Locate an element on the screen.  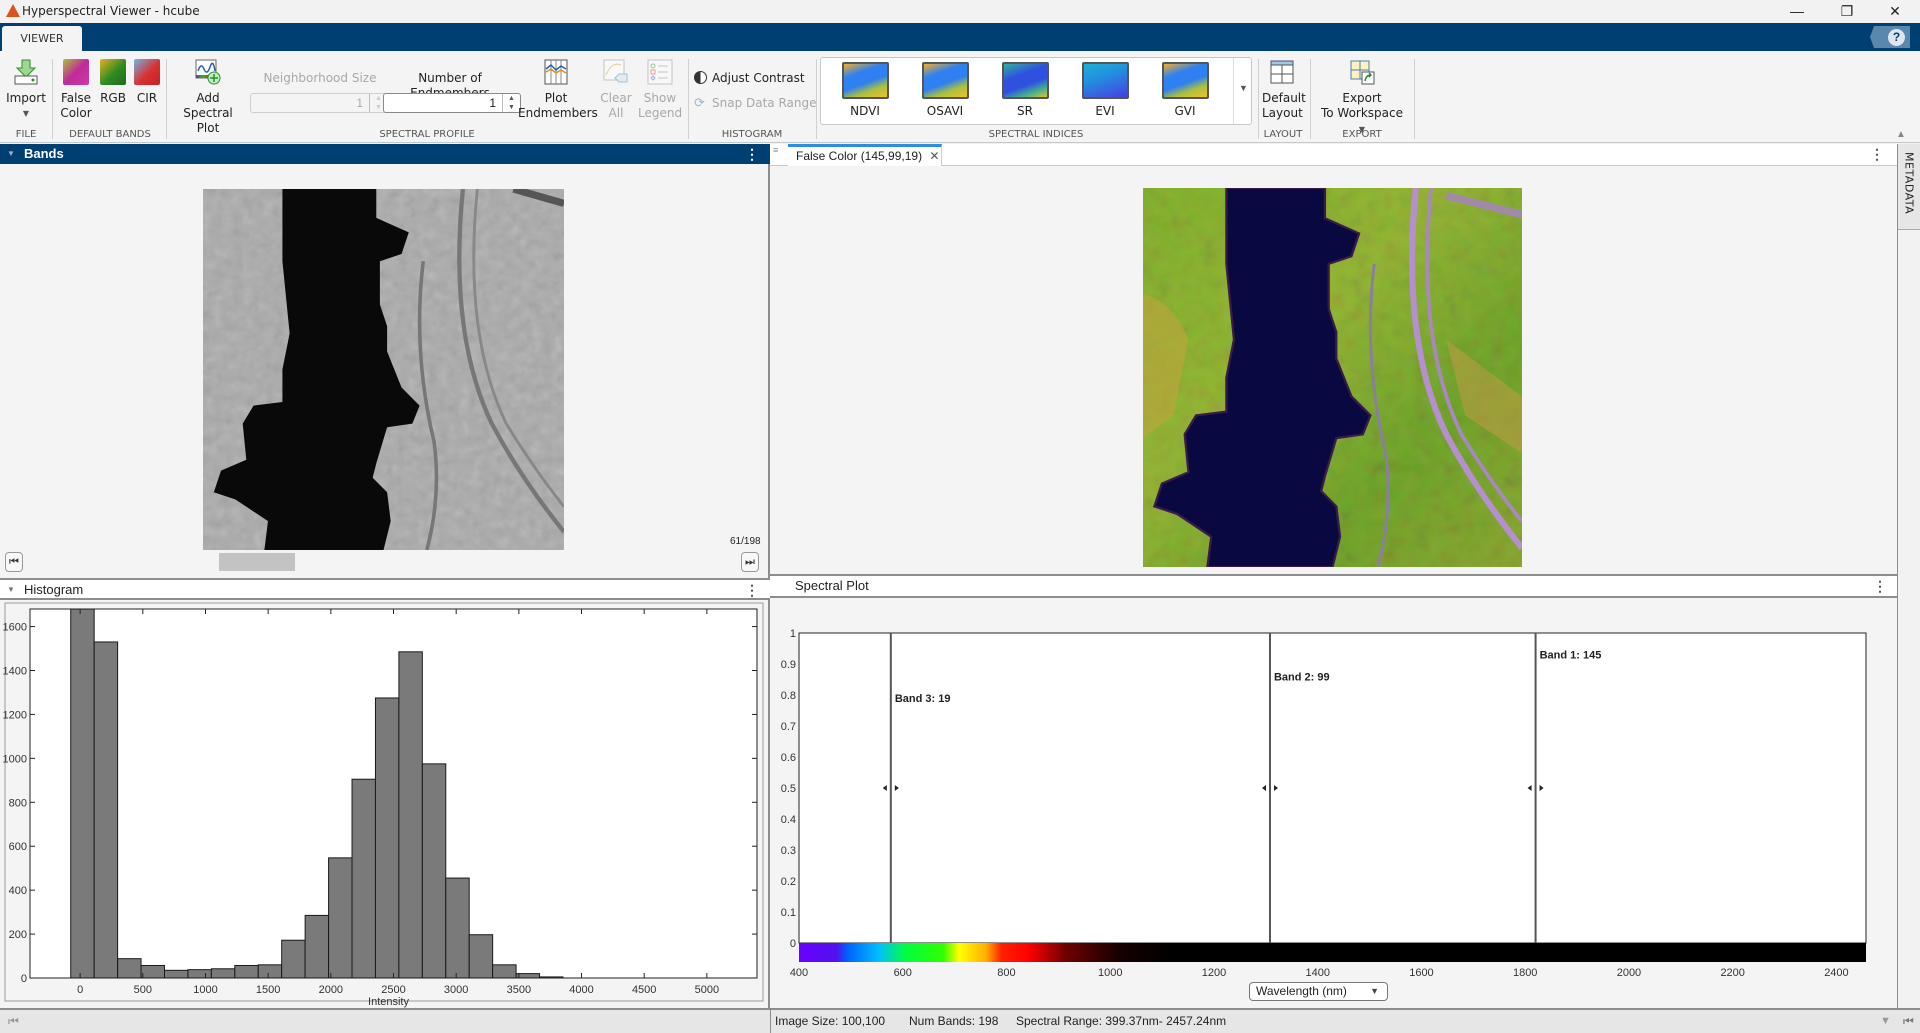
export-label-2: To Workspace is located at coordinates (1362, 113).